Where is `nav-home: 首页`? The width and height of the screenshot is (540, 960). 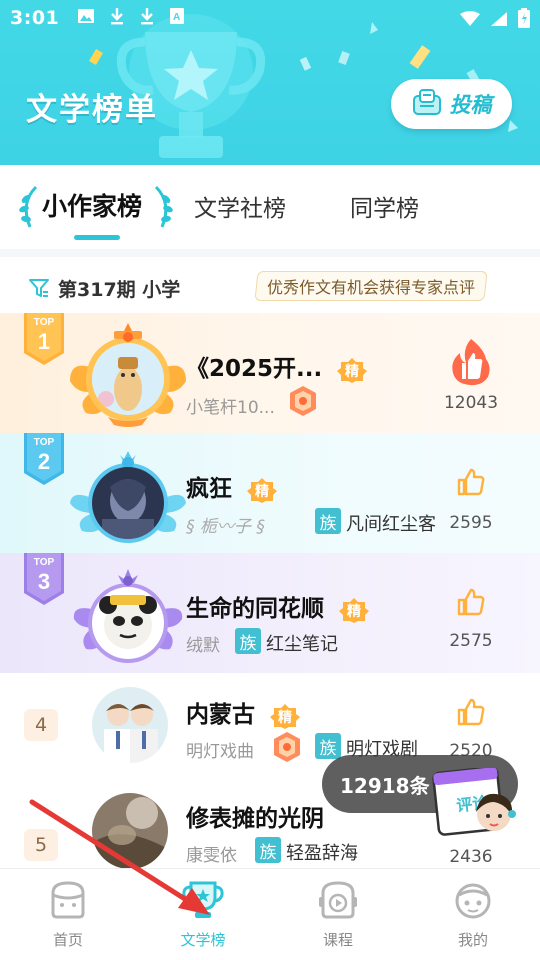 nav-home: 首页 is located at coordinates (68, 914).